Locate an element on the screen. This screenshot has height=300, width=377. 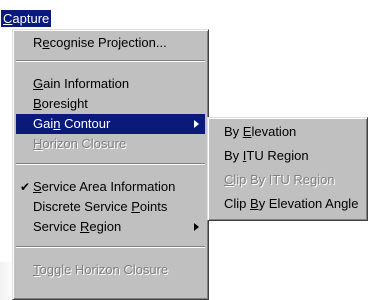
menu-item-boresight: Boresight is located at coordinates (110, 104).